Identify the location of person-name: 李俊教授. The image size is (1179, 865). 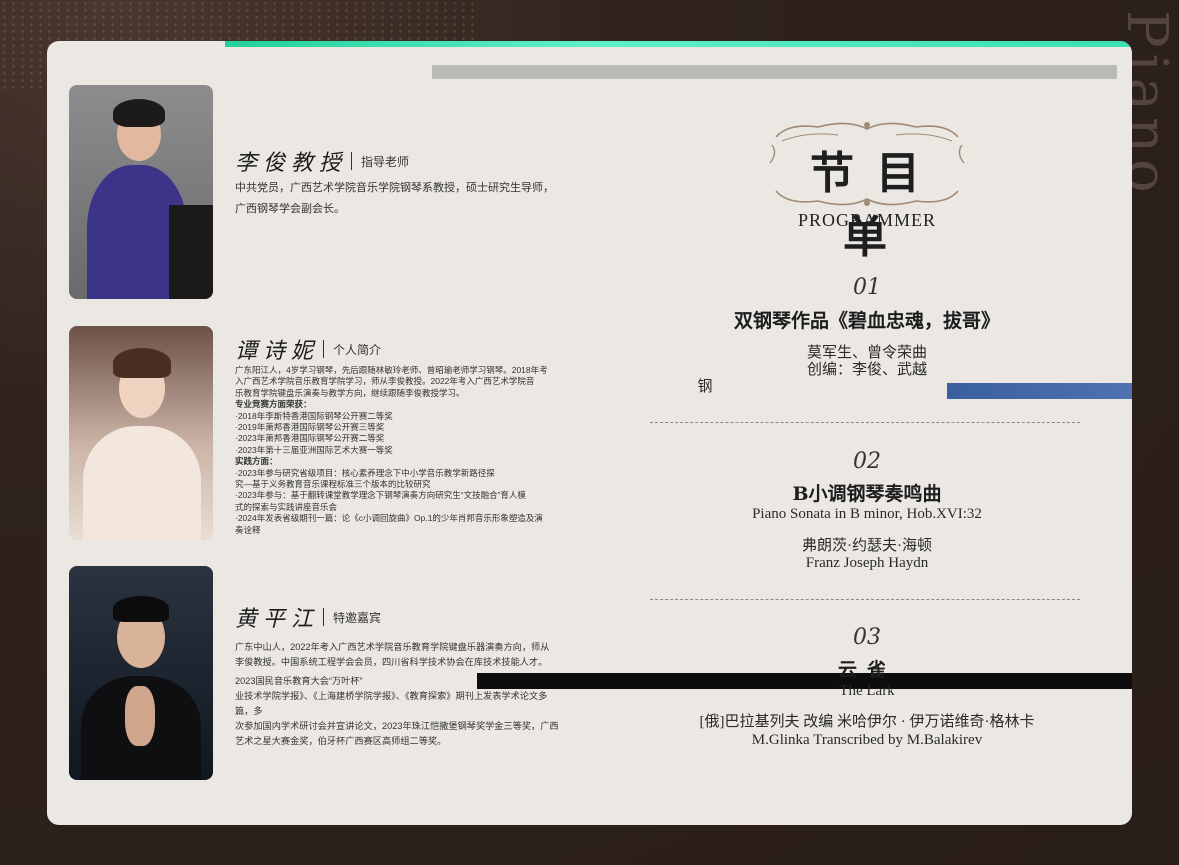
(291, 163).